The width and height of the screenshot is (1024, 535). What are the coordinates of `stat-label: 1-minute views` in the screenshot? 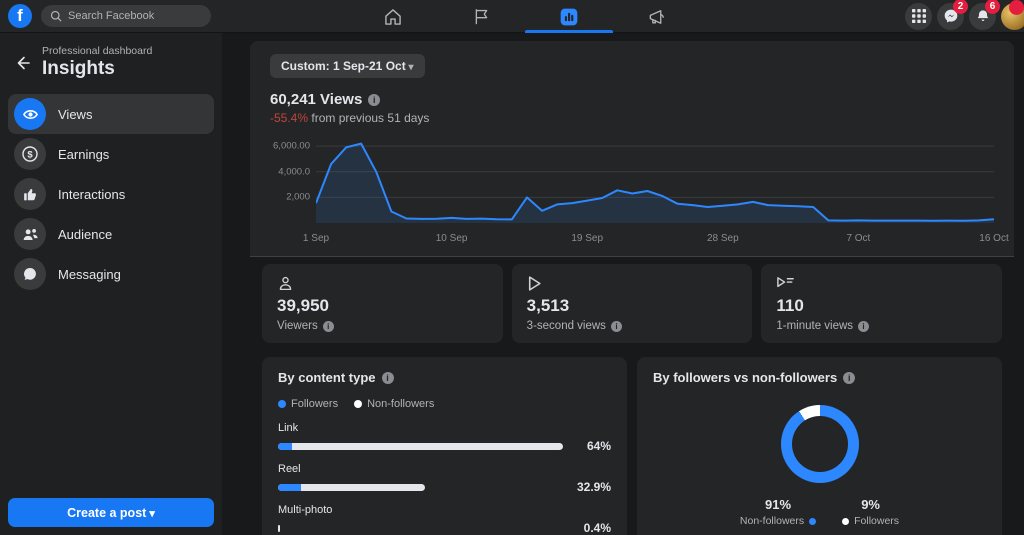 It's located at (815, 326).